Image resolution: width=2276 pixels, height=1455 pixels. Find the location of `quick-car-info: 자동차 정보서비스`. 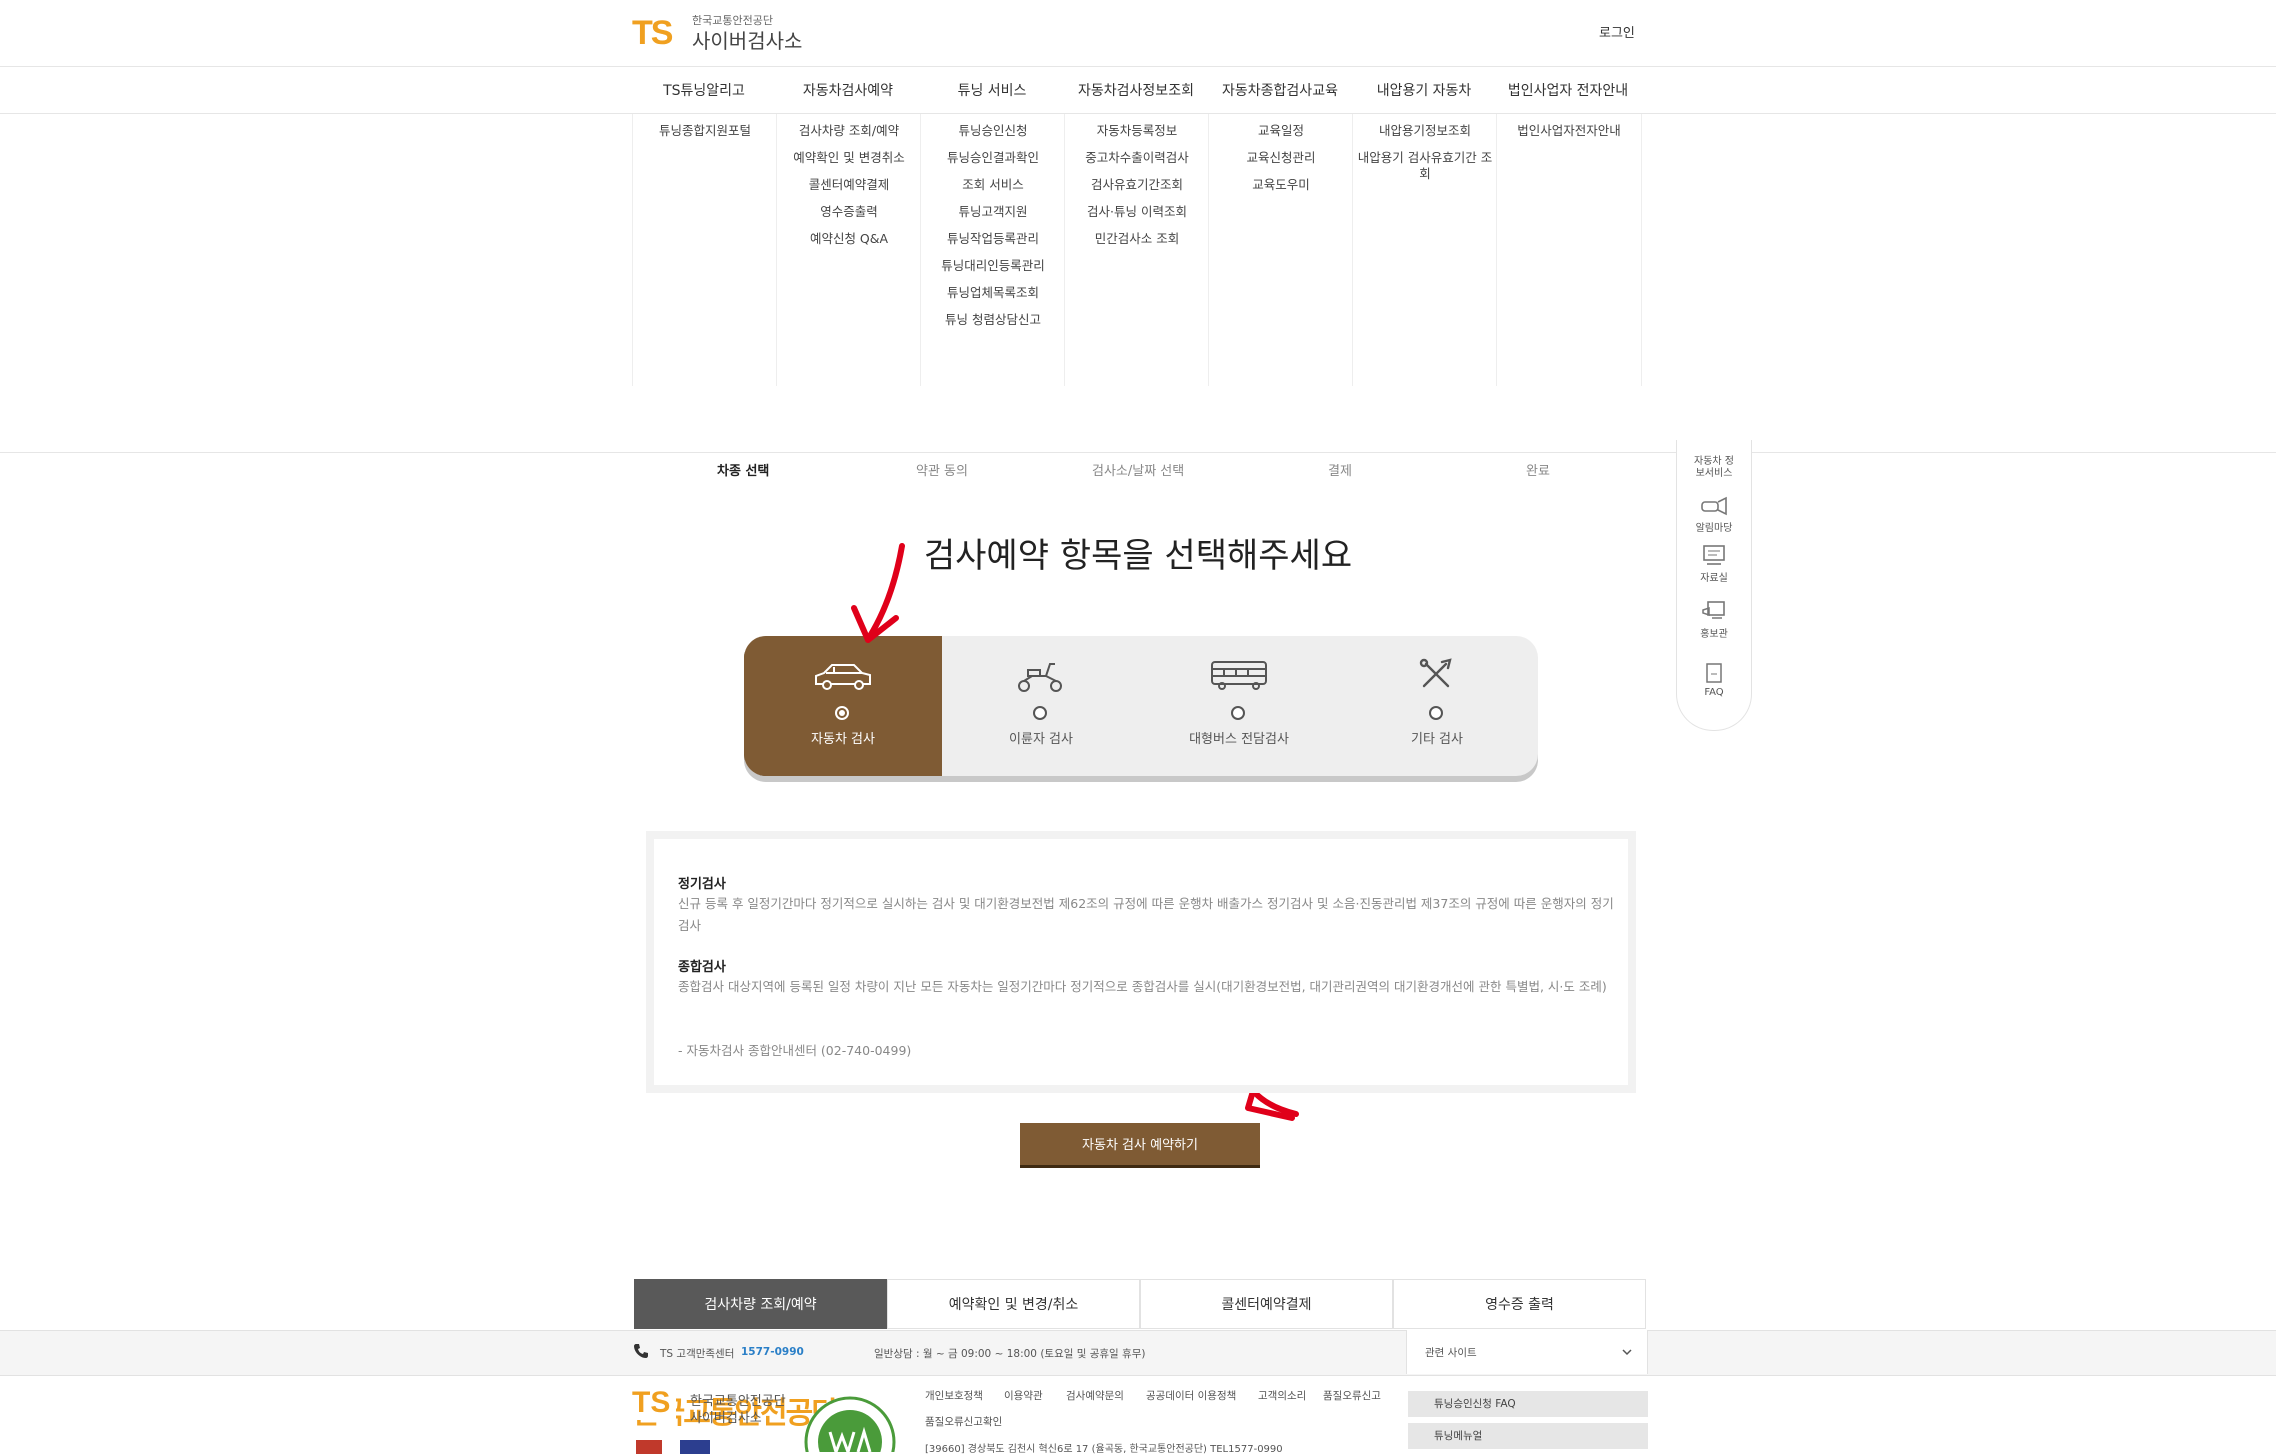

quick-car-info: 자동차 정보서비스 is located at coordinates (1714, 468).